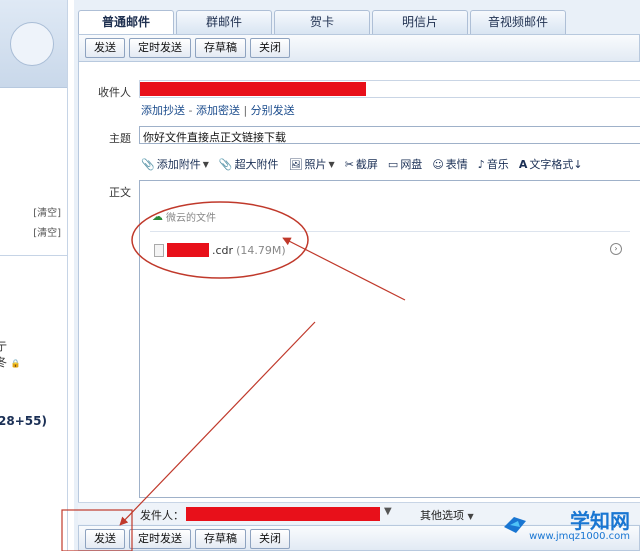 This screenshot has width=640, height=551. What do you see at coordinates (515, 525) in the screenshot?
I see `brand-logo-icon` at bounding box center [515, 525].